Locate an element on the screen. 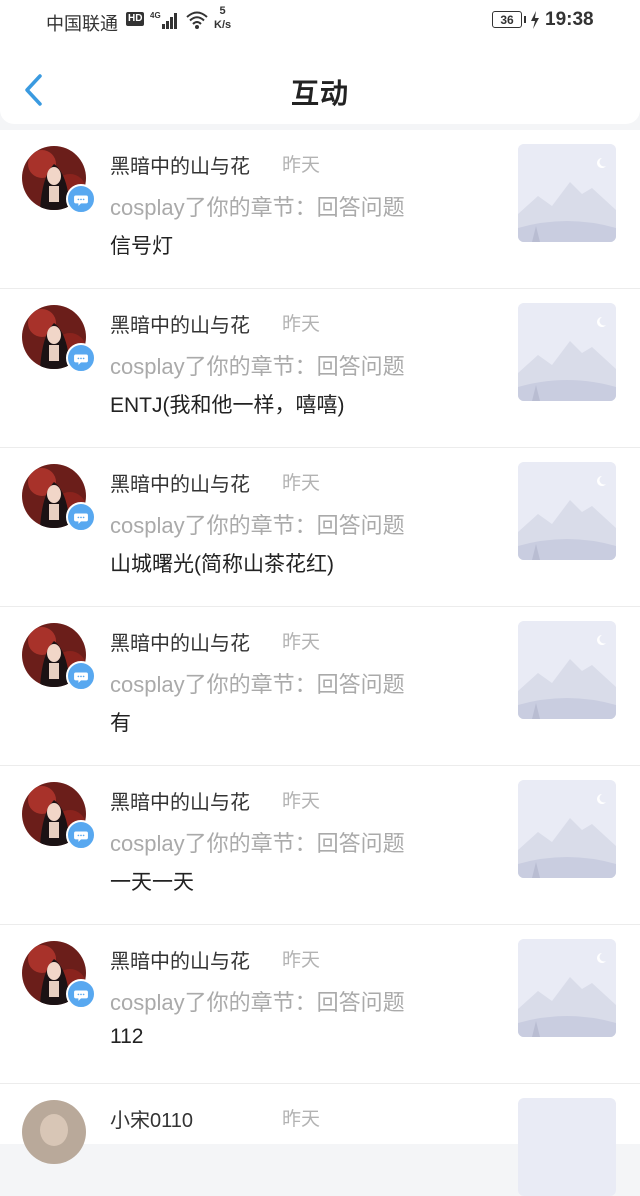 Image resolution: width=640 pixels, height=1196 pixels. user-name: 小宋0110 is located at coordinates (151, 1118).